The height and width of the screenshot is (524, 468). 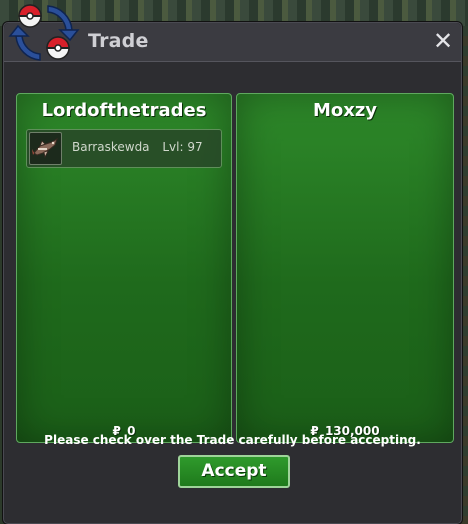 What do you see at coordinates (44, 32) in the screenshot?
I see `pokeball-trade-arrows-icon` at bounding box center [44, 32].